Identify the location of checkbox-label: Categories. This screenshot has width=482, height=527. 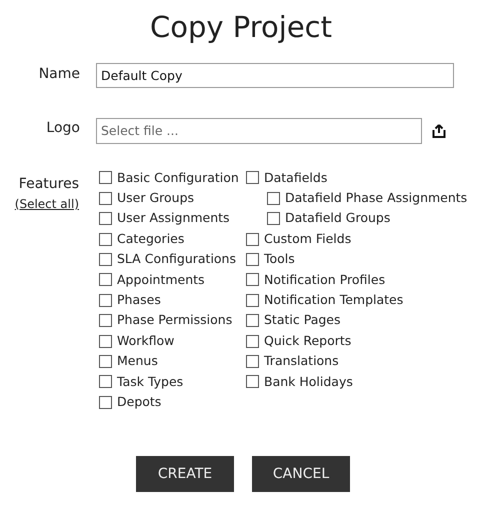
(150, 239).